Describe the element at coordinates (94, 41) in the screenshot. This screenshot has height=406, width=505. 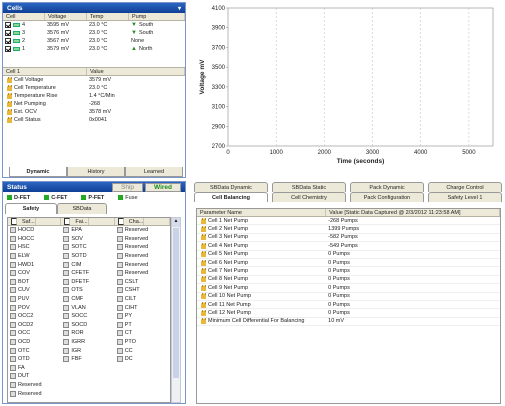
I see `cell-row: 2 3567 mV 23.0 °C None` at that location.